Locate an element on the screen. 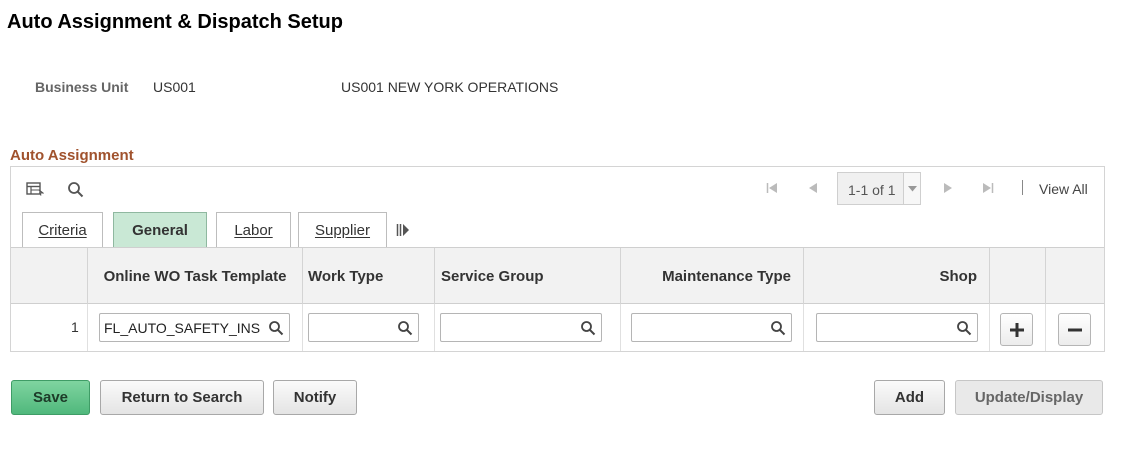 This screenshot has height=466, width=1127. business-unit-label: Business Unit is located at coordinates (82, 87).